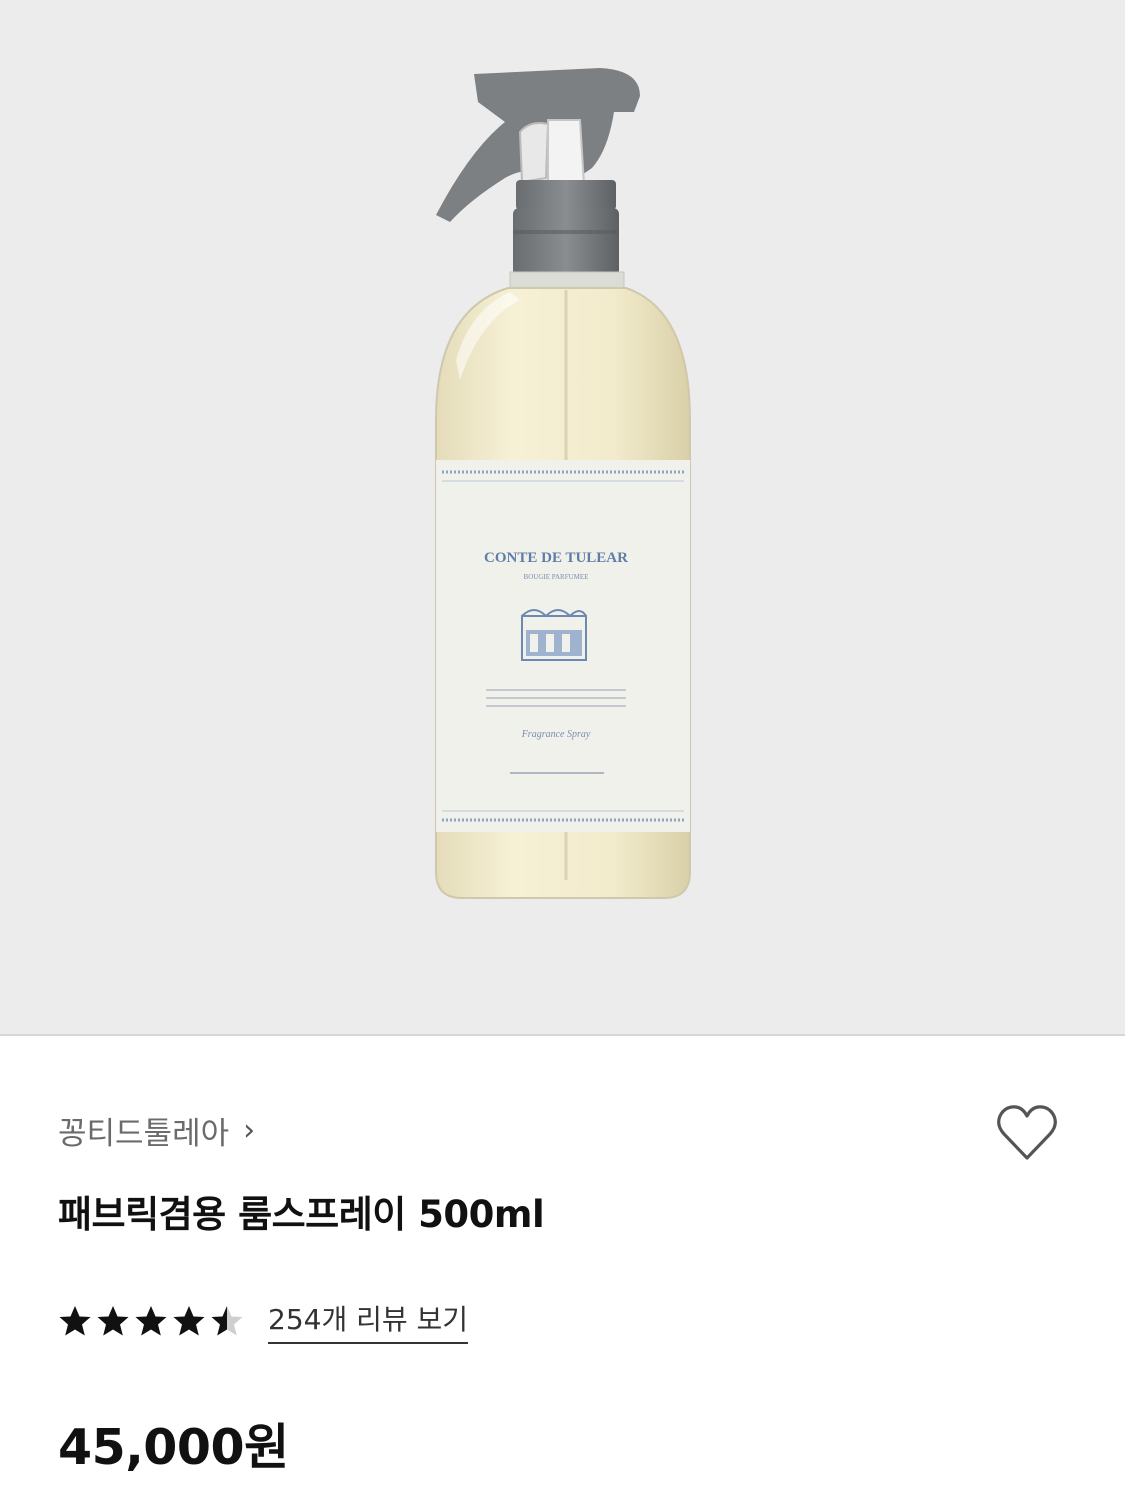  What do you see at coordinates (301, 1214) in the screenshot?
I see `product-title: 패브릭겸용 룸스프레이 500ml` at bounding box center [301, 1214].